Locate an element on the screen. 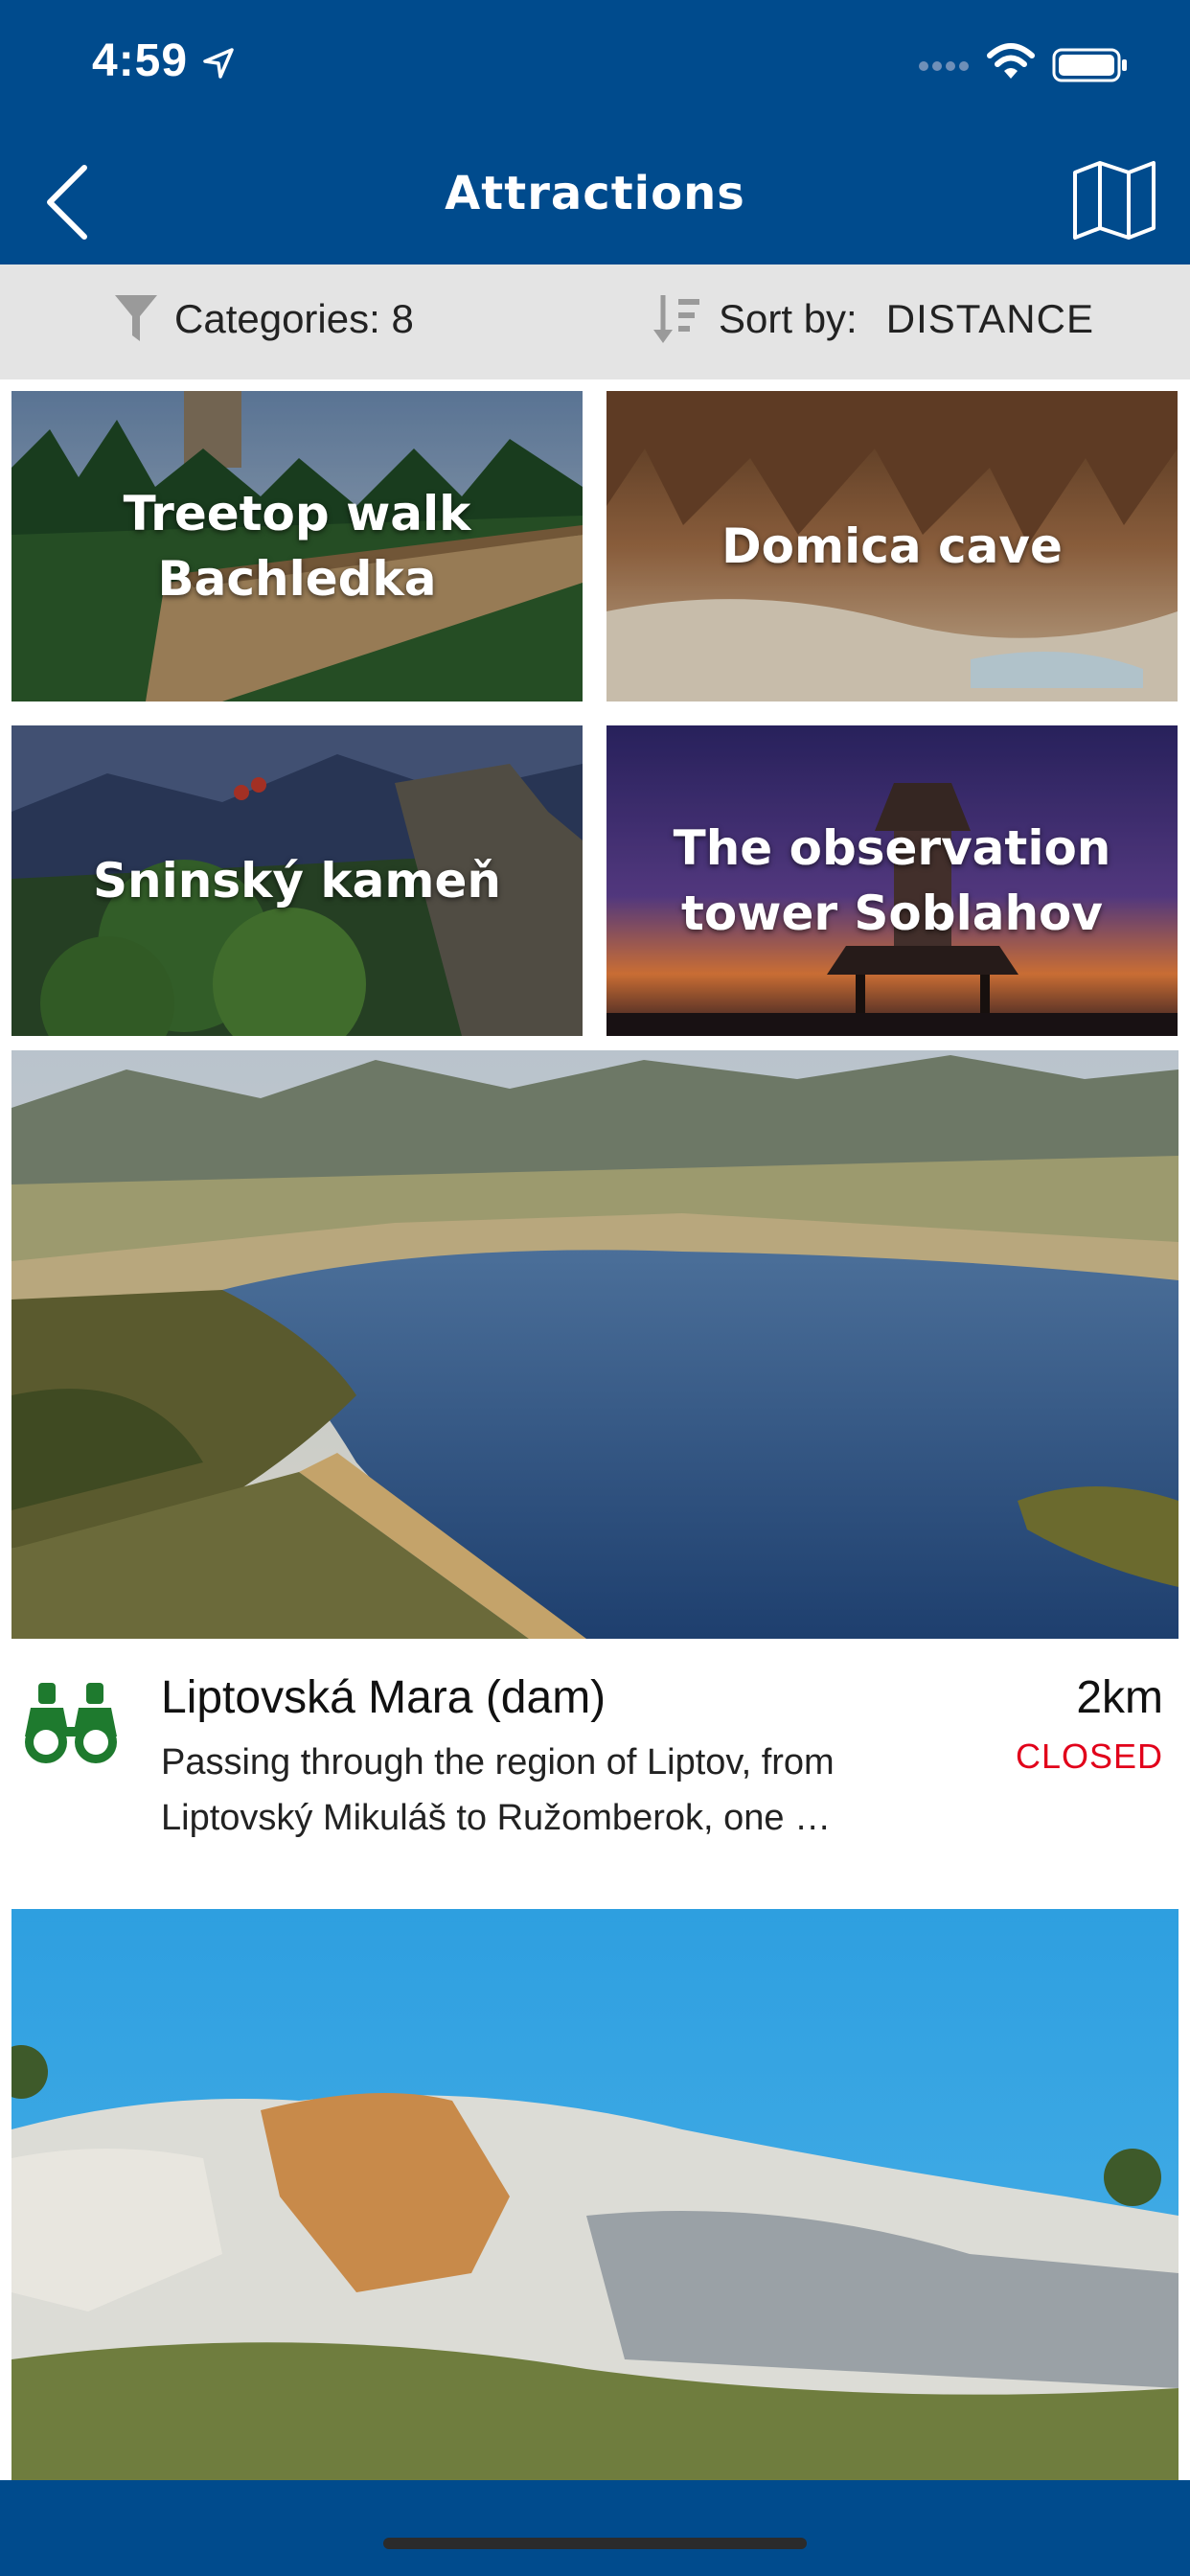 This screenshot has height=2576, width=1190. tile-domica-cave: Domica cave is located at coordinates (892, 546).